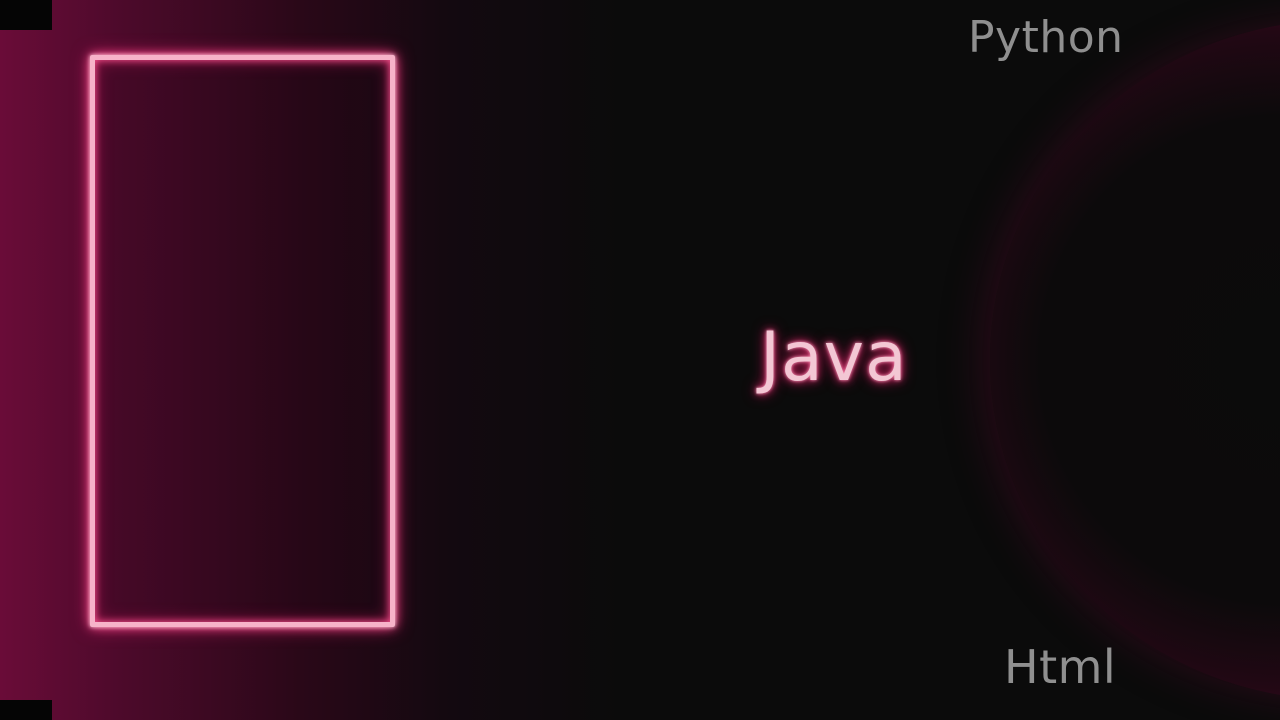  Describe the element at coordinates (1046, 37) in the screenshot. I see `python-label: Python` at that location.